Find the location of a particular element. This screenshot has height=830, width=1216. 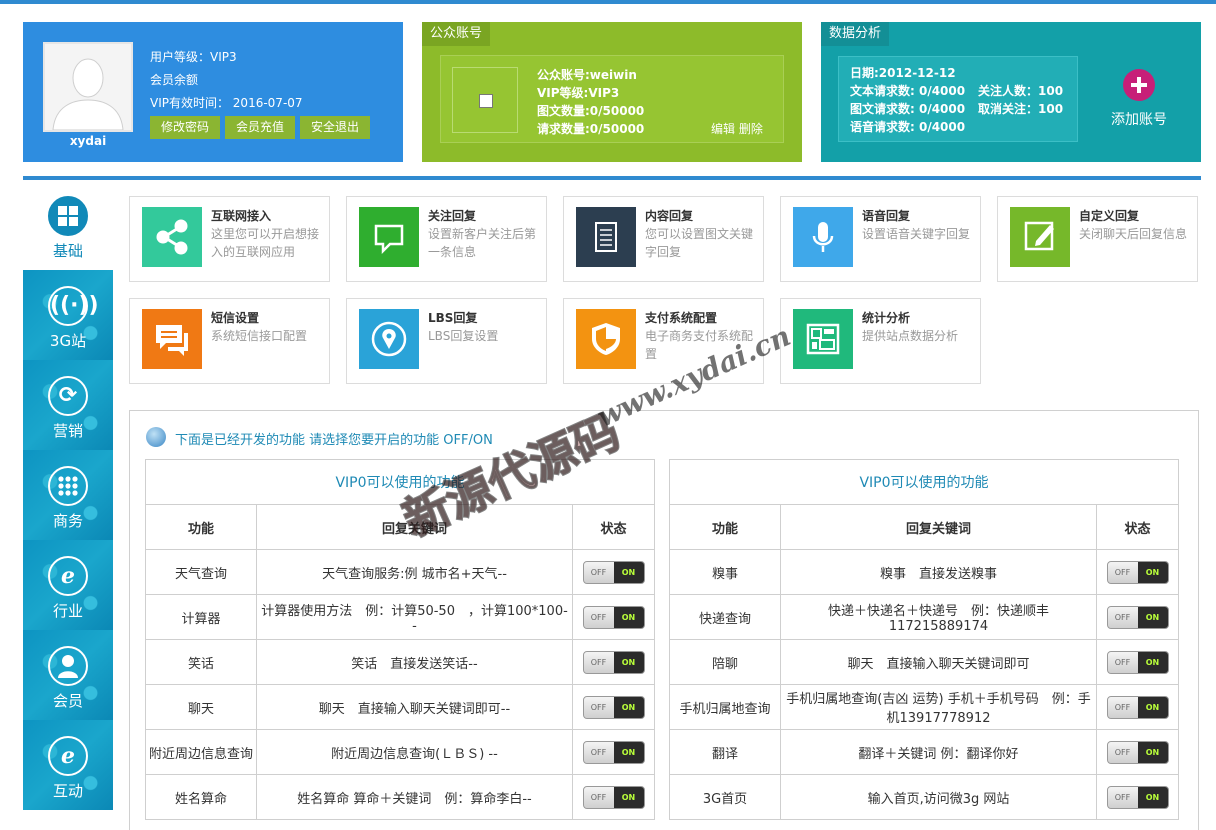

card-internet-access: 互联网接入 这里您可以开启想接入的互联网应用 is located at coordinates (229, 239).